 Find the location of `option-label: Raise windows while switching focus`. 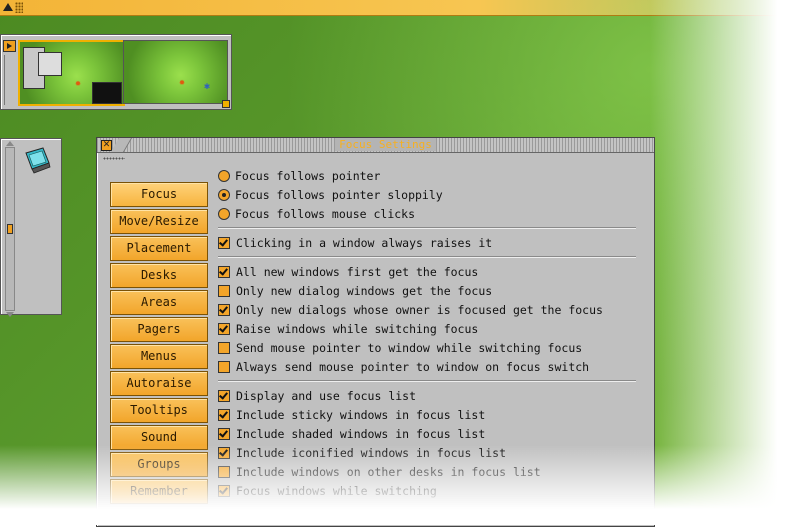

option-label: Raise windows while switching focus is located at coordinates (357, 328).